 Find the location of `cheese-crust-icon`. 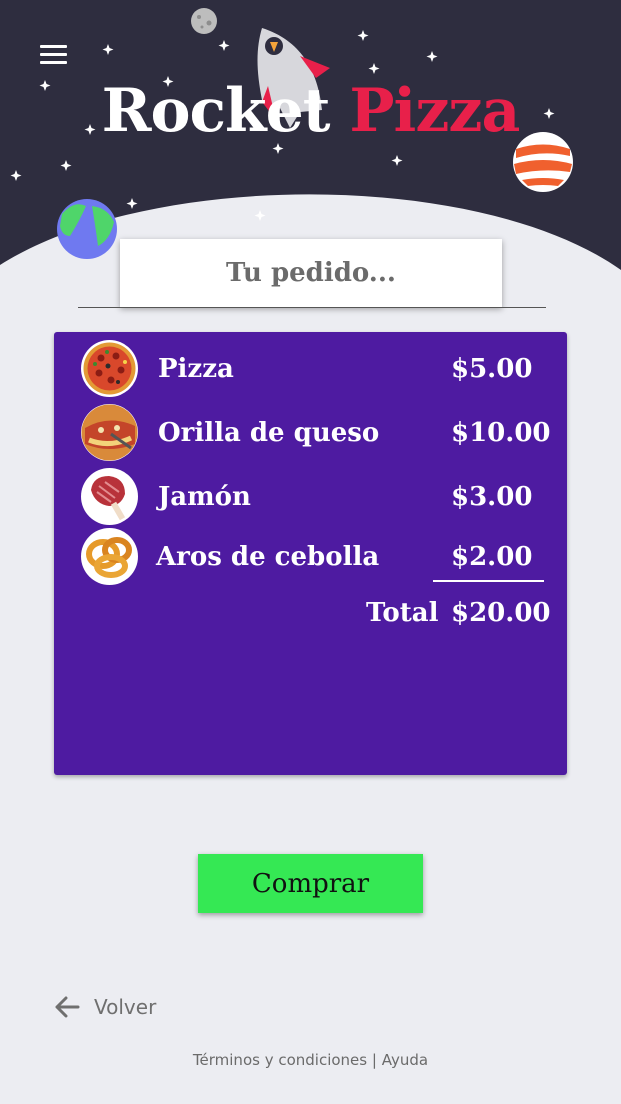

cheese-crust-icon is located at coordinates (109, 432).